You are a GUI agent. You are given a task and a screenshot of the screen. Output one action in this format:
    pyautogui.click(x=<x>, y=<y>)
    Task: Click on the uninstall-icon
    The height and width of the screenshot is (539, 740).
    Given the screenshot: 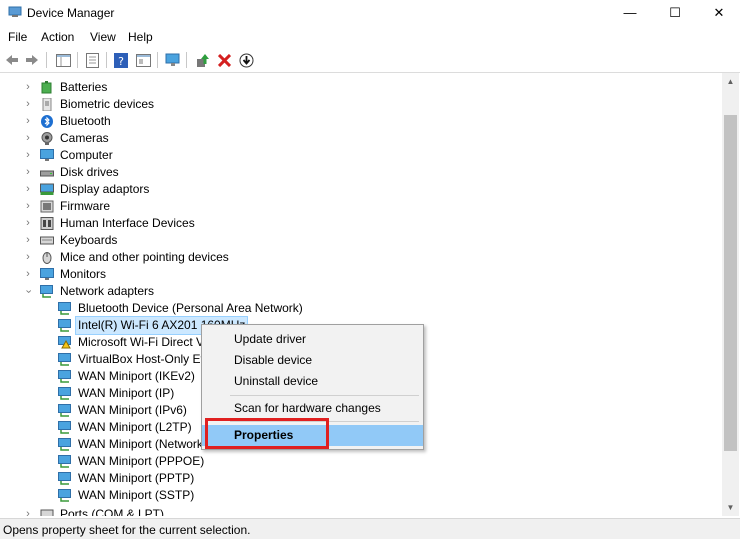 What is the action you would take?
    pyautogui.click(x=224, y=60)
    